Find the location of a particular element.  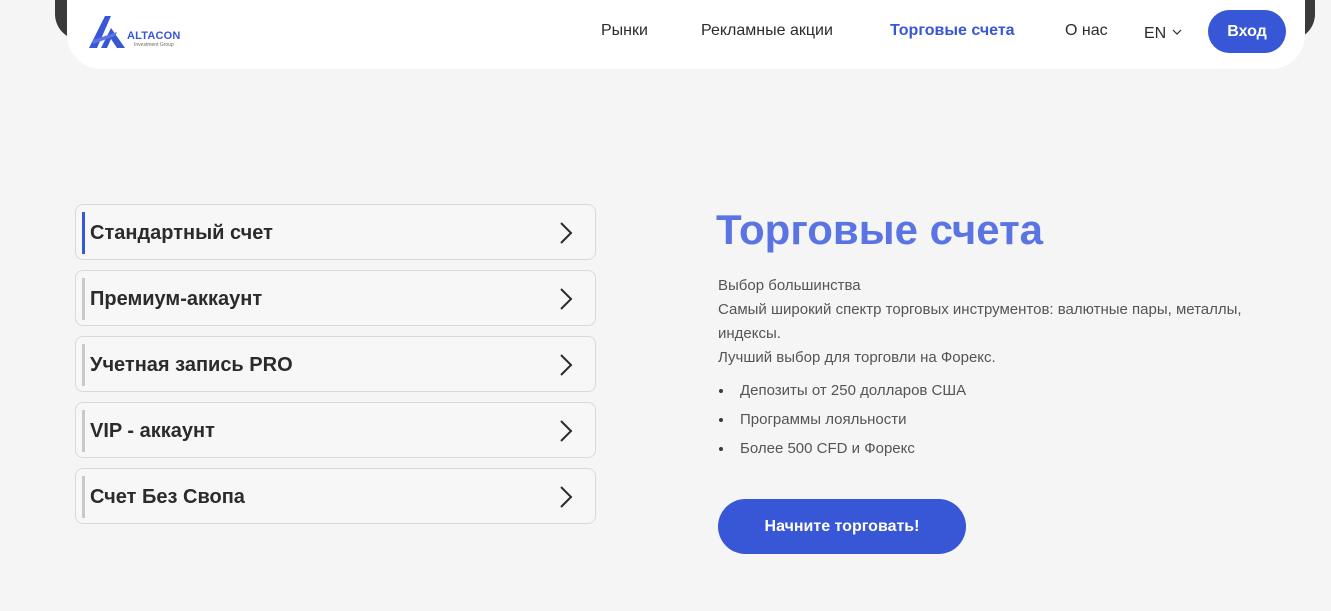

language-label: EN is located at coordinates (1155, 33).